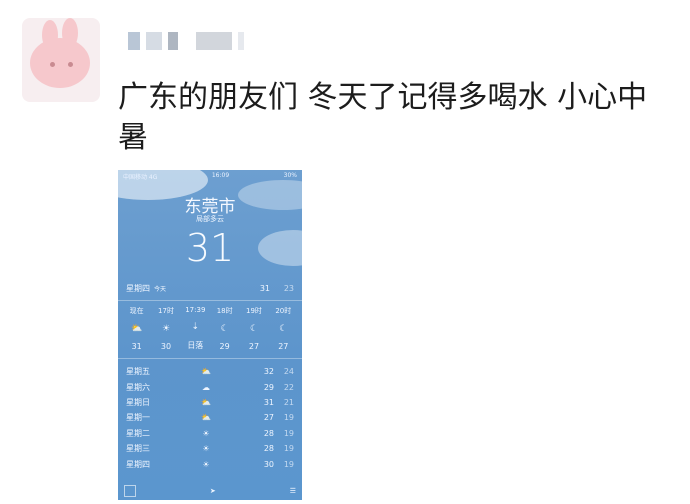 The width and height of the screenshot is (690, 504). What do you see at coordinates (130, 491) in the screenshot?
I see `weather-channel-icon` at bounding box center [130, 491].